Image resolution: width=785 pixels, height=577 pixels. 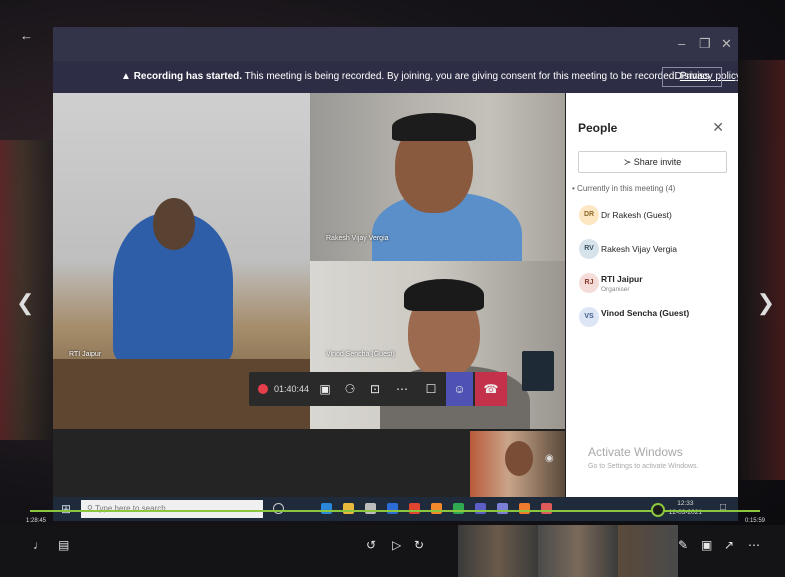 What do you see at coordinates (685, 508) in the screenshot?
I see `taskbar-clock: 12:33 12-03-2021` at bounding box center [685, 508].